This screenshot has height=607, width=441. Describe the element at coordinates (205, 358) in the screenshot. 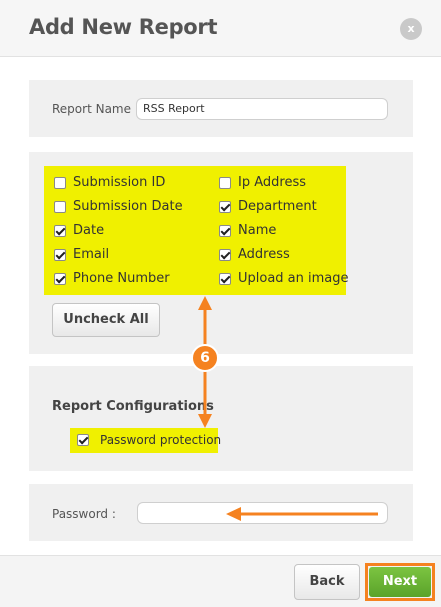

I see `step-number-badge: 6` at that location.